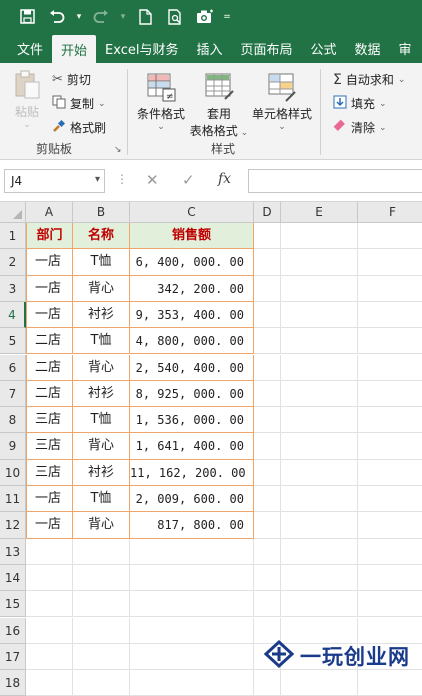 This screenshot has width=422, height=696. Describe the element at coordinates (101, 236) in the screenshot. I see `table-header-cell: 名称` at that location.